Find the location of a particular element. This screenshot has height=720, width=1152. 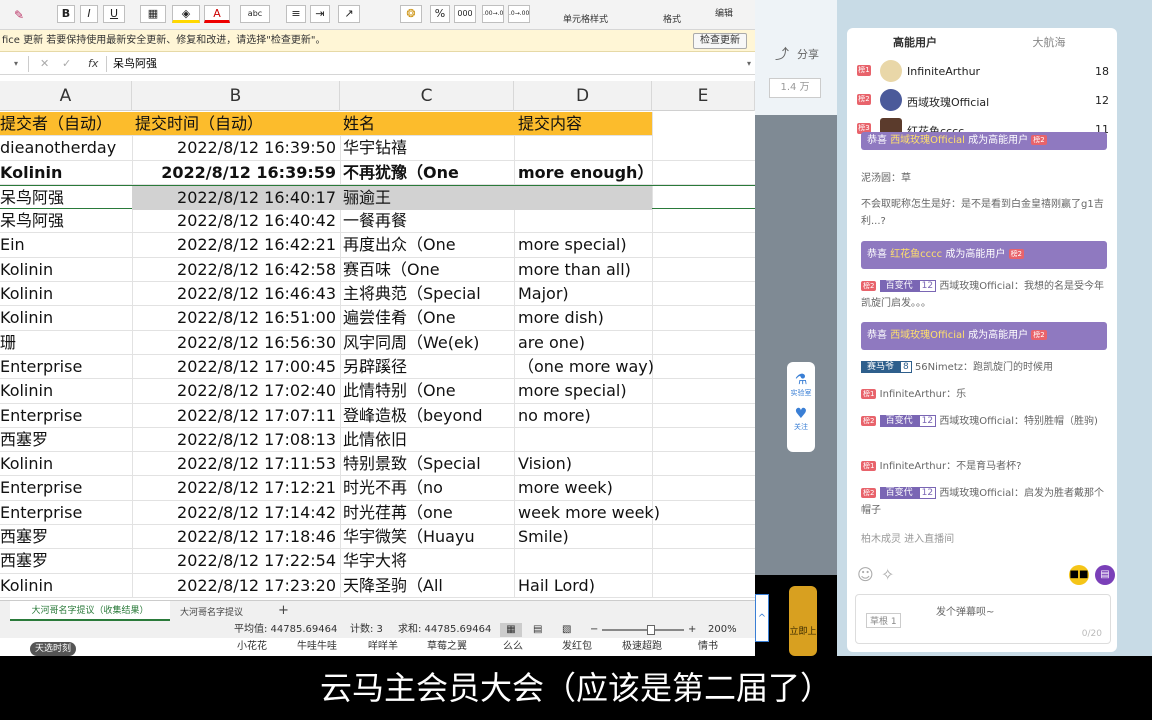

table-cell: Hail Lord) is located at coordinates (583, 586).